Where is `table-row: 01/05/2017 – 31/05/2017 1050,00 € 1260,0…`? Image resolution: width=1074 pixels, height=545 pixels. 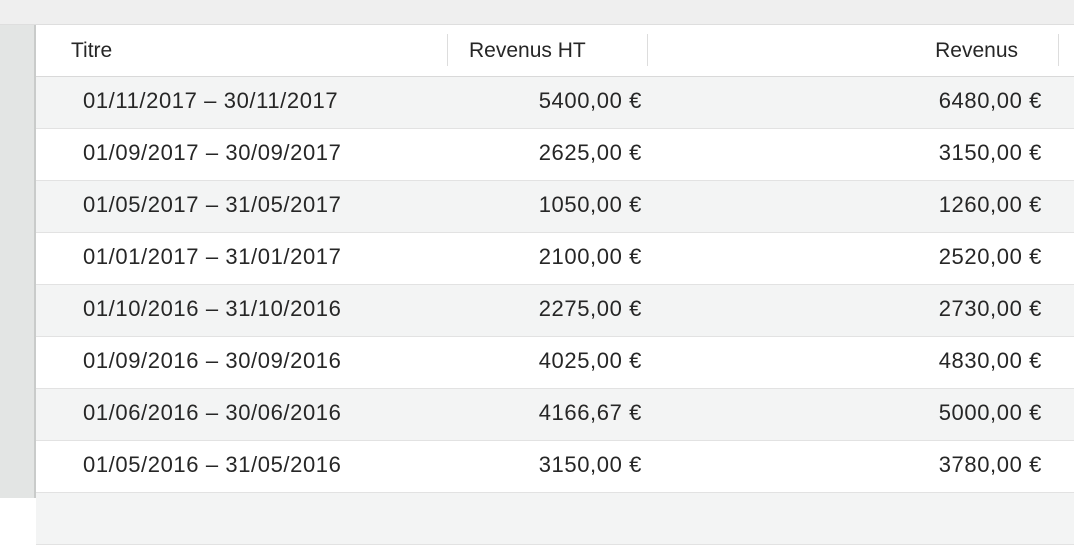 table-row: 01/05/2017 – 31/05/2017 1050,00 € 1260,0… is located at coordinates (555, 207).